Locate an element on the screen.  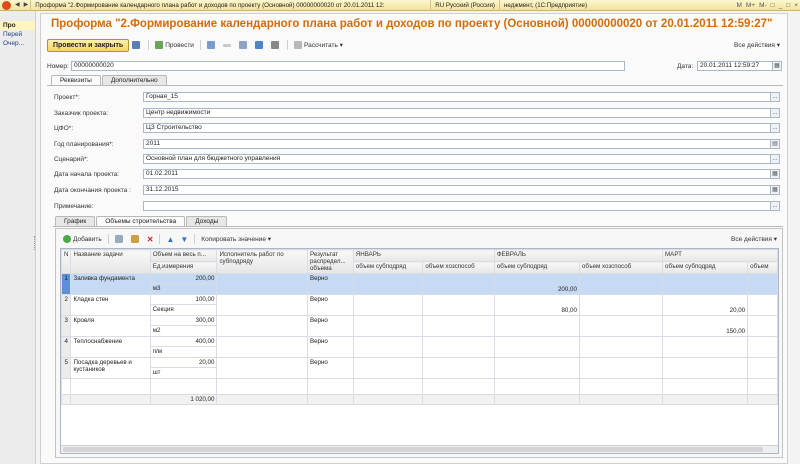
col-mar-own-header: объем is located at coordinates (762, 267).